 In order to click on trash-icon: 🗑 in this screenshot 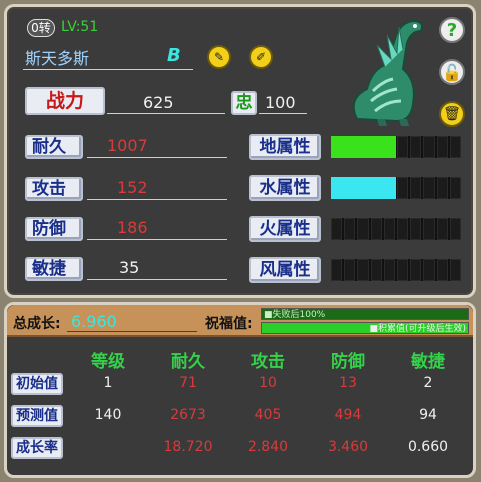, I will do `click(452, 114)`.